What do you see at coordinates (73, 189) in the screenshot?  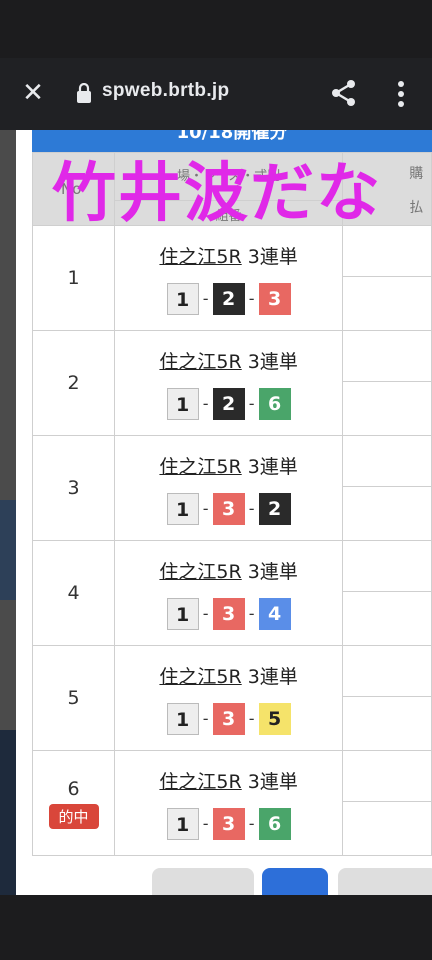 I see `header-no: No` at bounding box center [73, 189].